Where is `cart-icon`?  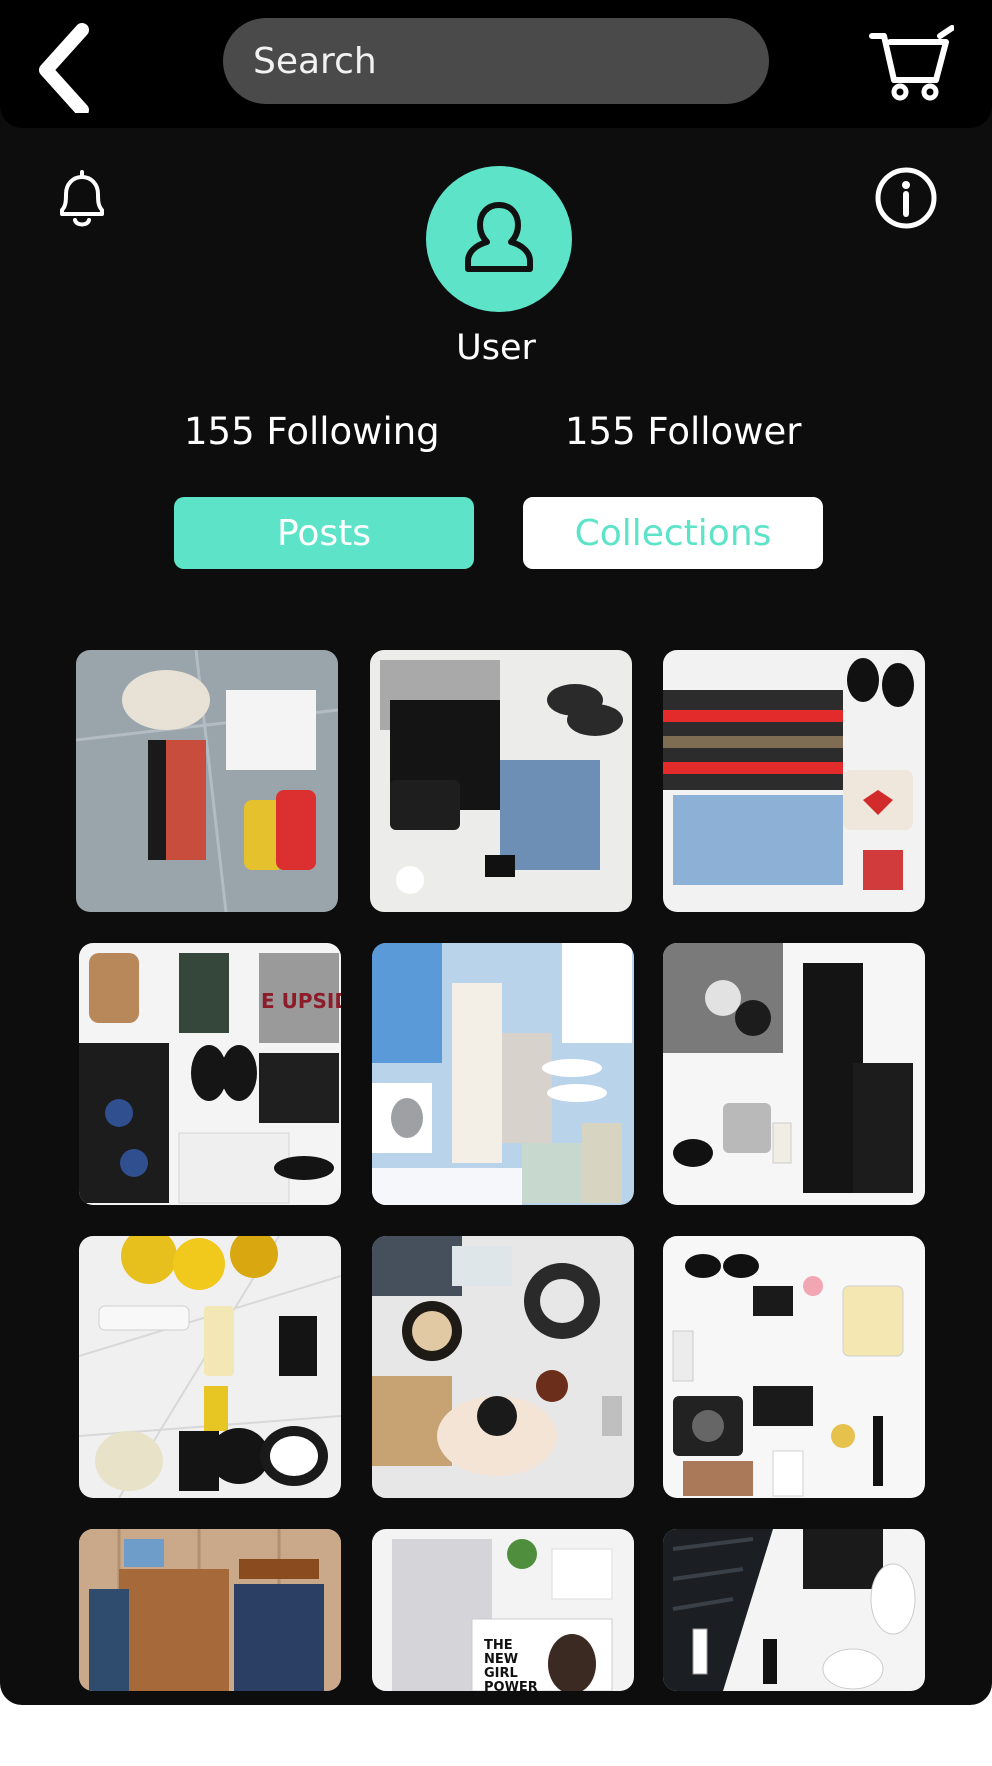
cart-icon is located at coordinates (912, 63).